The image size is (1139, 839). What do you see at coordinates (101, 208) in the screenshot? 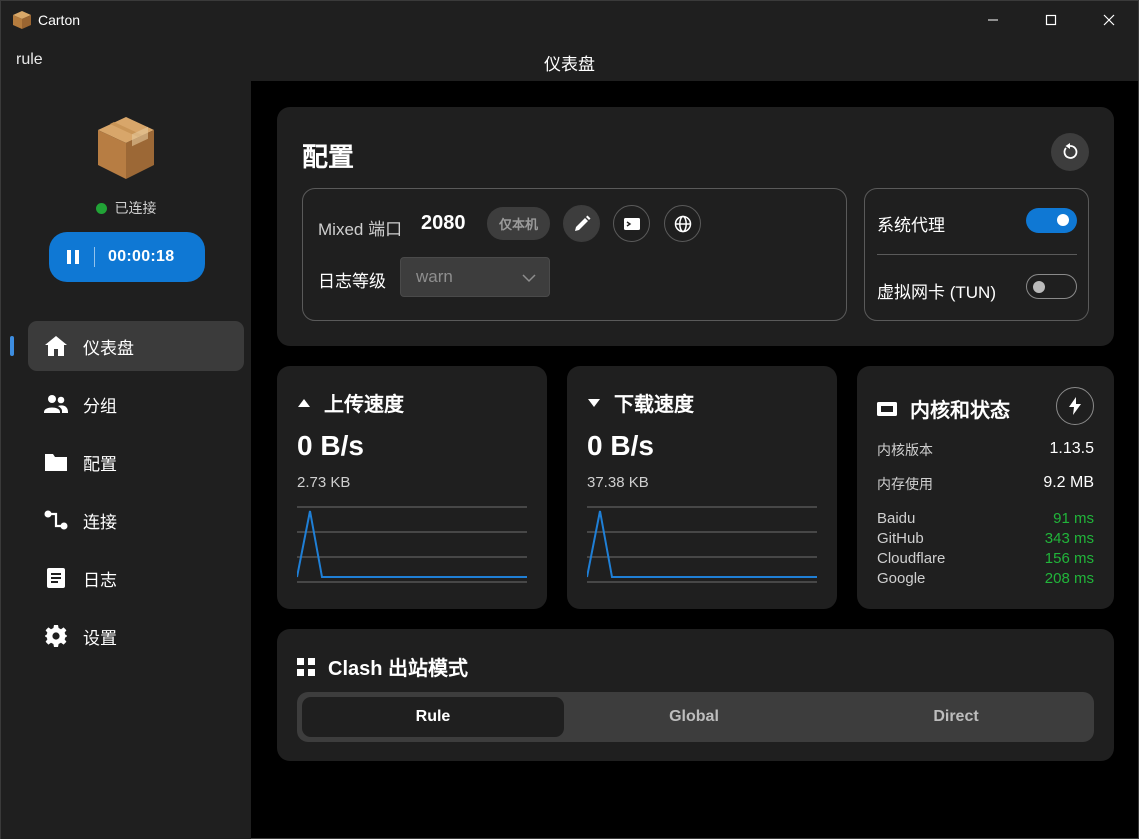
I see `status-dot` at bounding box center [101, 208].